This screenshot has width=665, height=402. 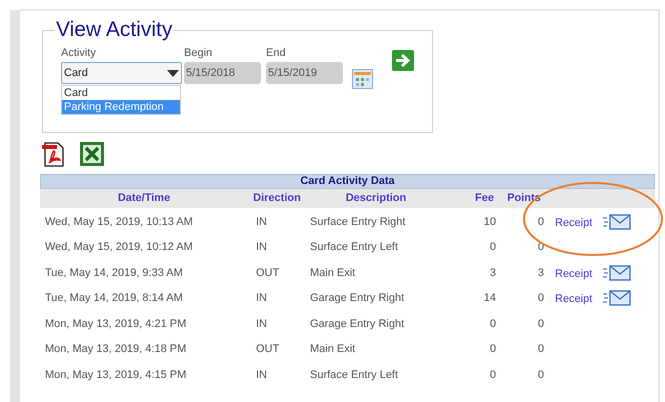 I want to click on column-header: Date/Time, so click(x=144, y=198).